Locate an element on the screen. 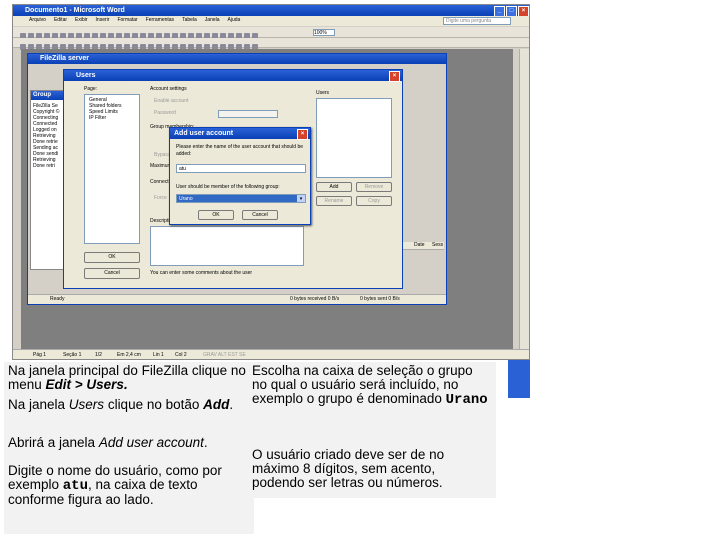  users-list-label: Users is located at coordinates (323, 93).